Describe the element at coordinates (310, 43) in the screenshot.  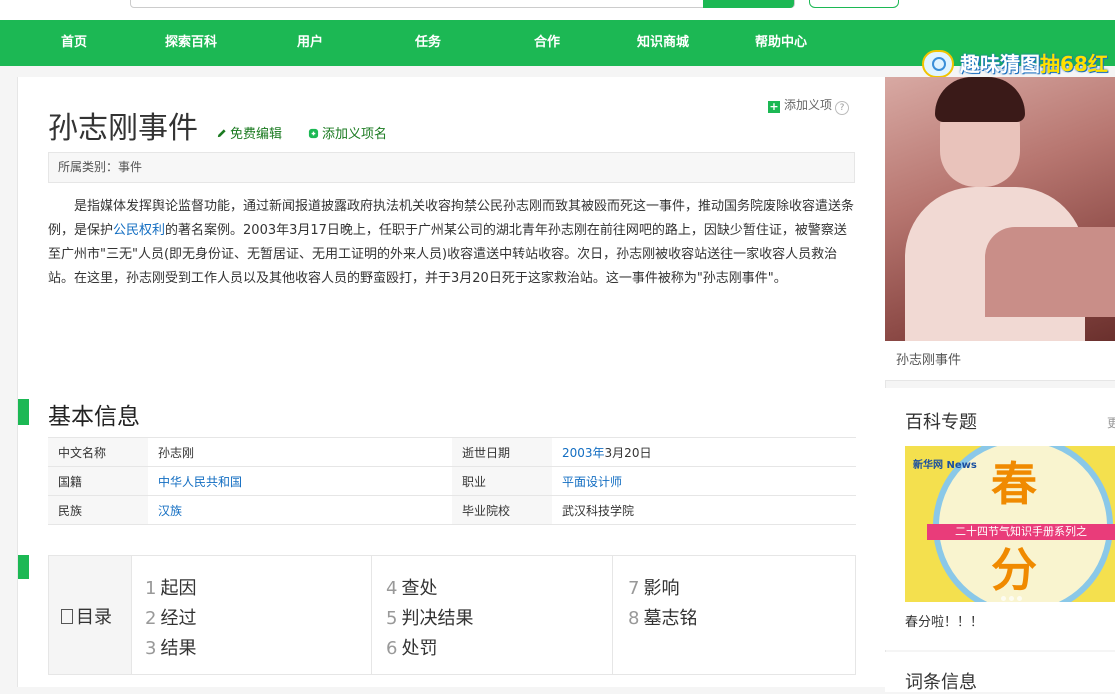
I see `nav-item-users: 用户` at that location.